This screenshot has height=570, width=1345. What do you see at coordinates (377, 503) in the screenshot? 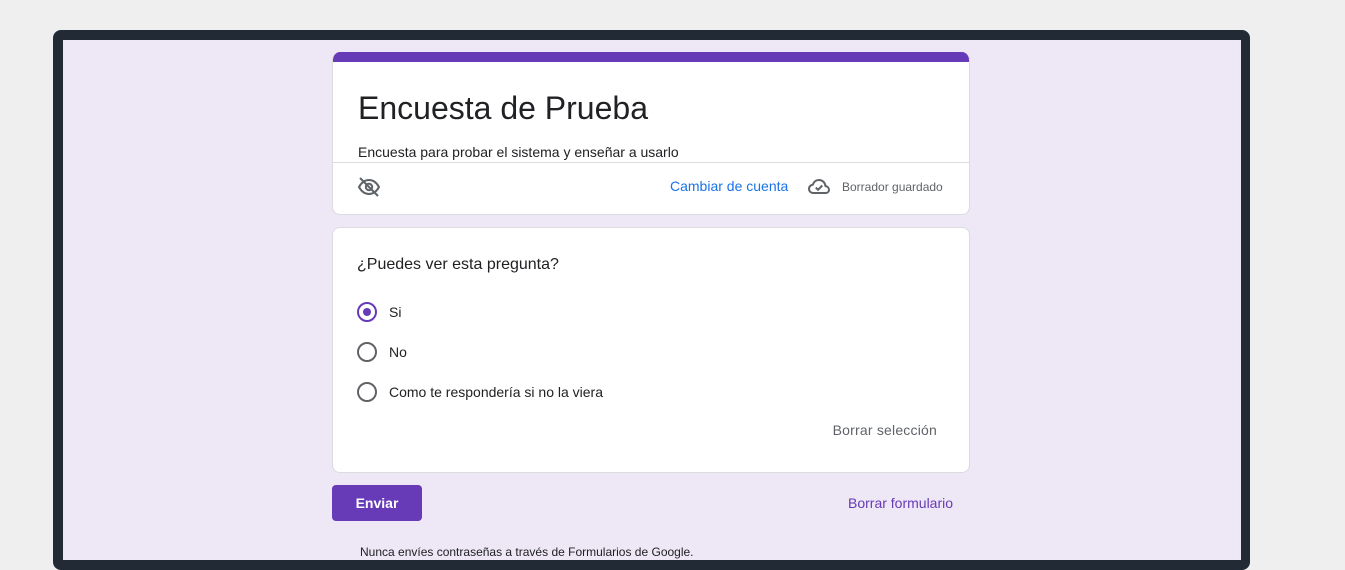
I see `submit-button: Enviar` at bounding box center [377, 503].